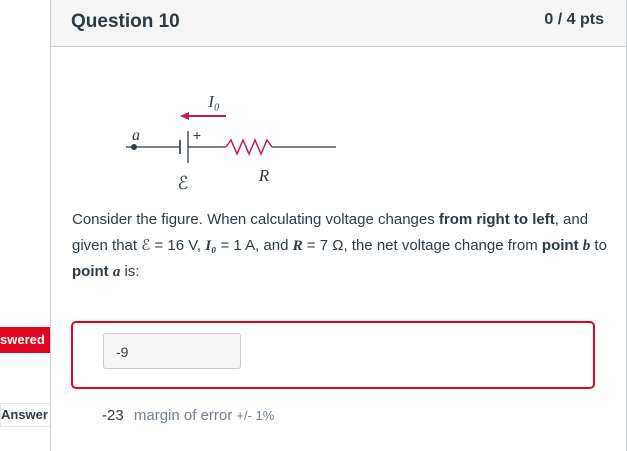 The width and height of the screenshot is (627, 451). I want to click on question-text-part: is:, so click(130, 271).